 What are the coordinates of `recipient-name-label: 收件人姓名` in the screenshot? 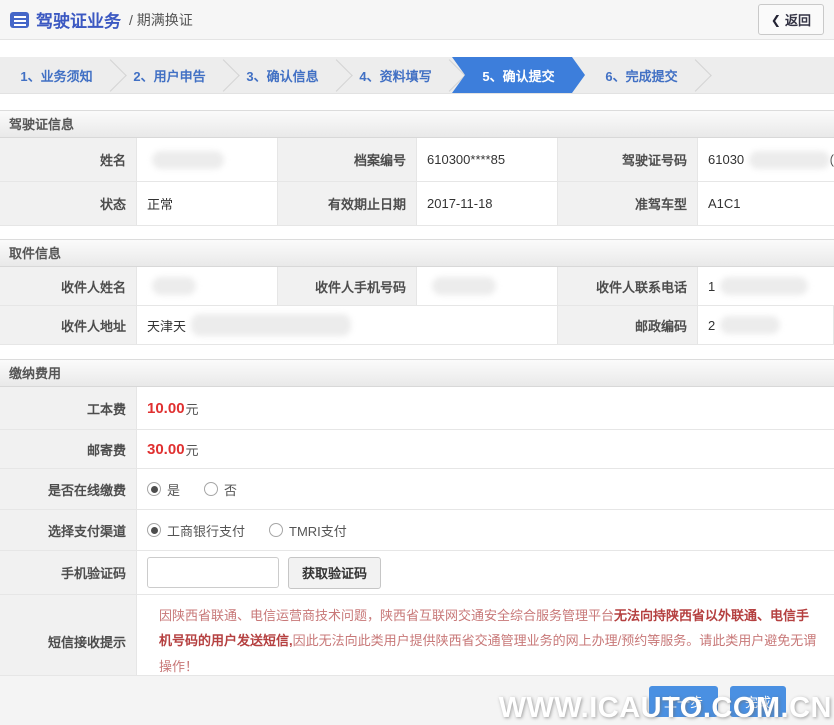 It's located at (68, 286).